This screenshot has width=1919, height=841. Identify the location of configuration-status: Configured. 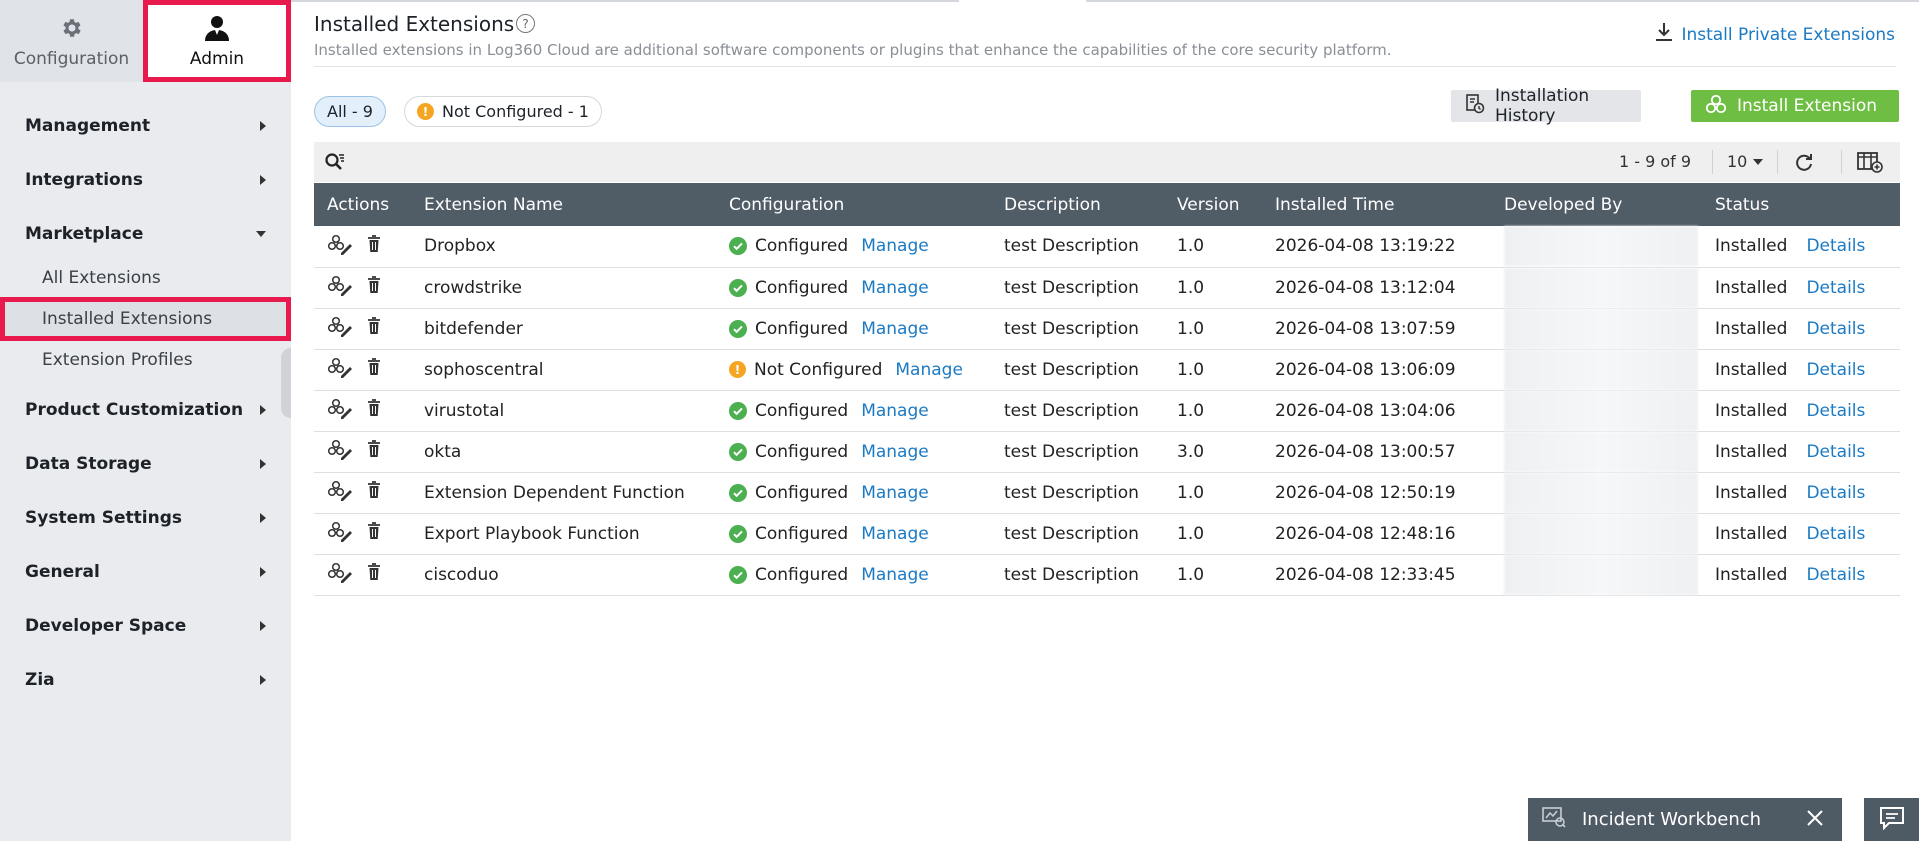
(802, 451).